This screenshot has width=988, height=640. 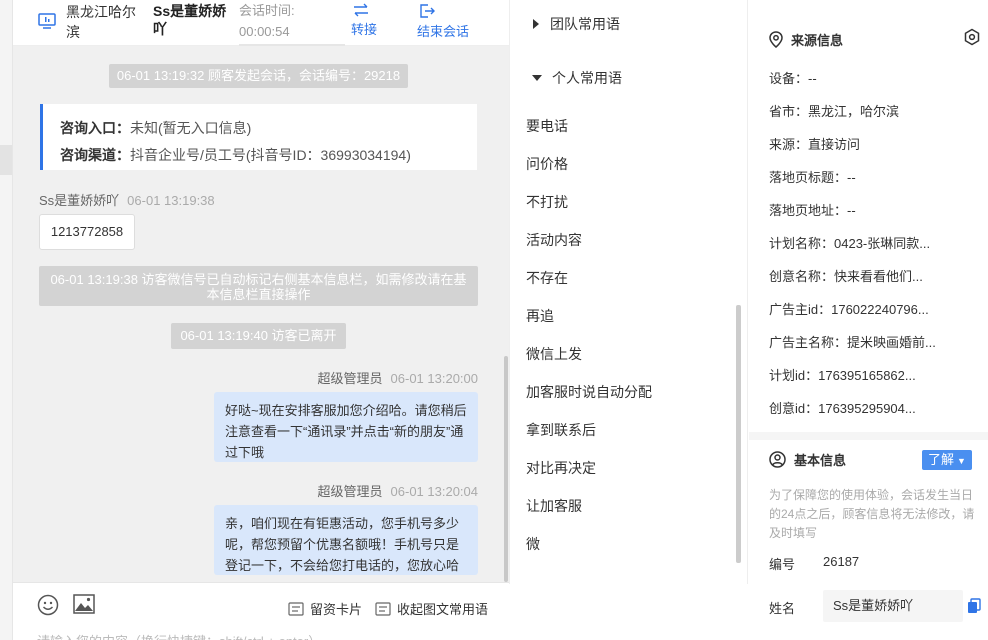 I want to click on personal-phrases-group: 个人常用语, so click(x=577, y=78).